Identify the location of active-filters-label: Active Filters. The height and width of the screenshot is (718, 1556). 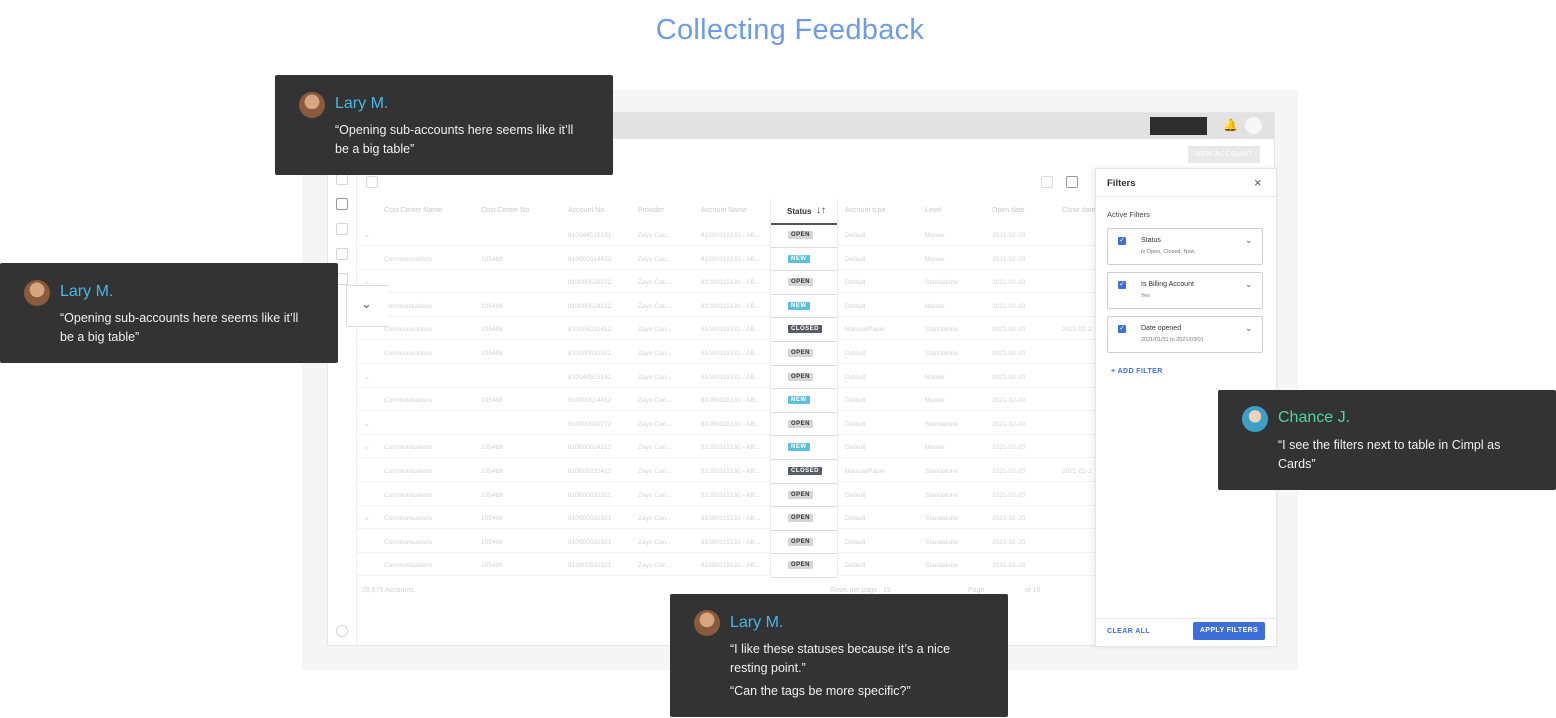
(1128, 214).